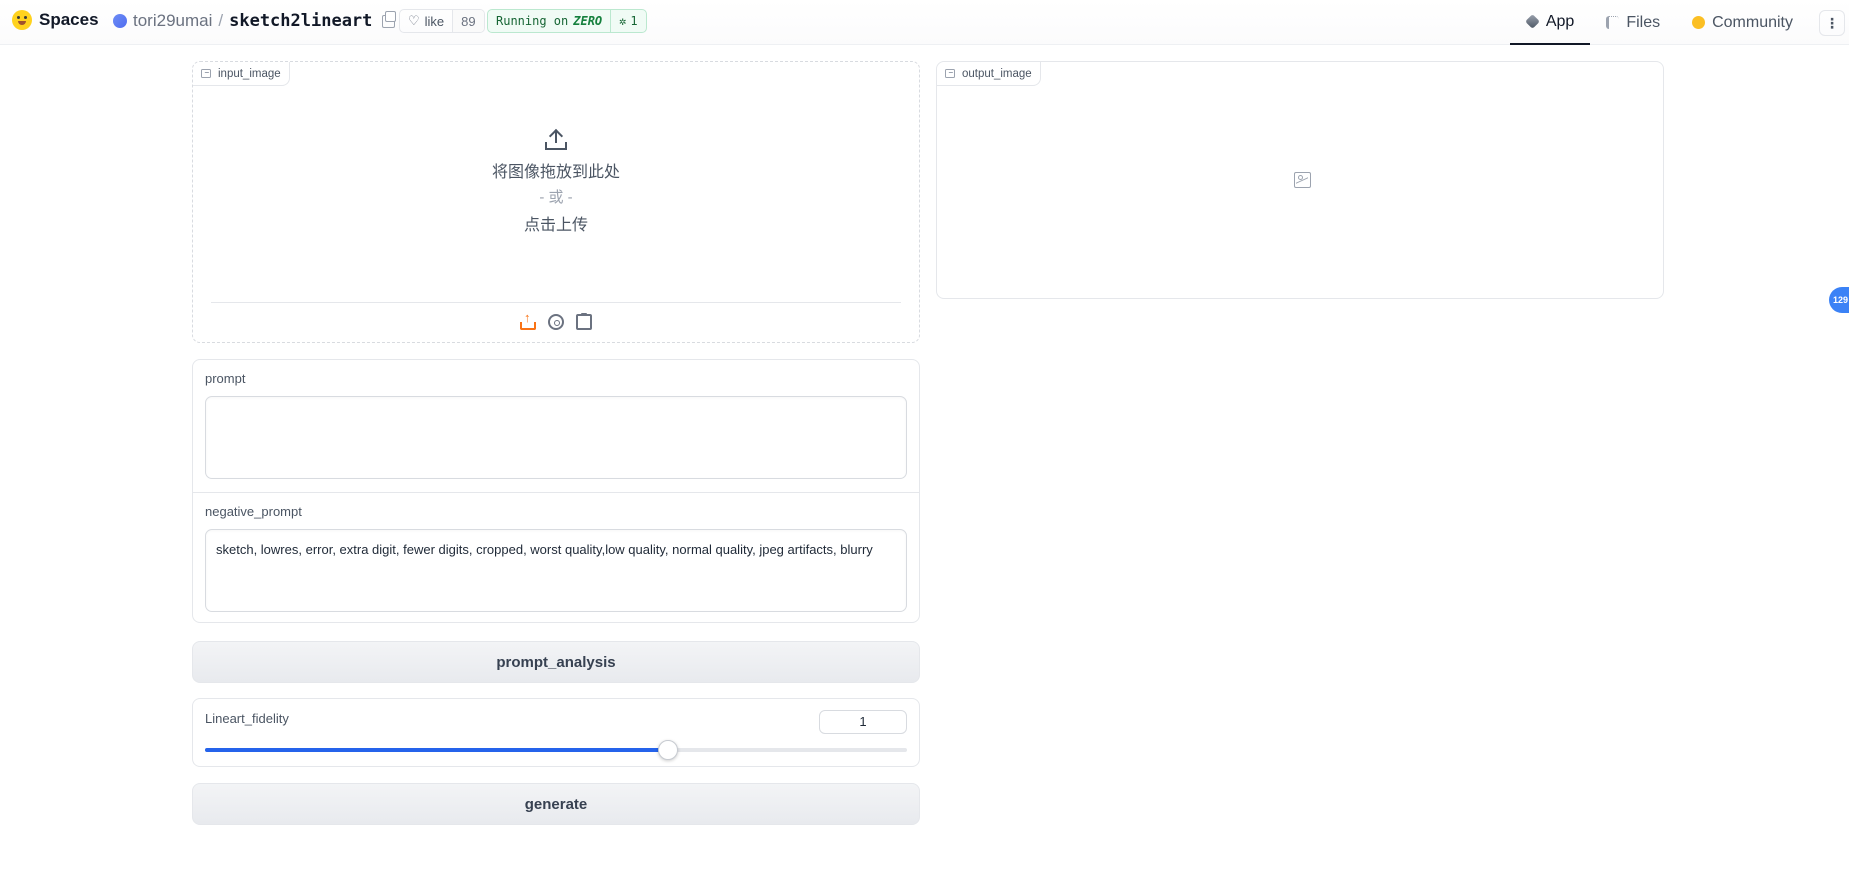 This screenshot has height=888, width=1849. What do you see at coordinates (528, 320) in the screenshot?
I see `upload-source-icon` at bounding box center [528, 320].